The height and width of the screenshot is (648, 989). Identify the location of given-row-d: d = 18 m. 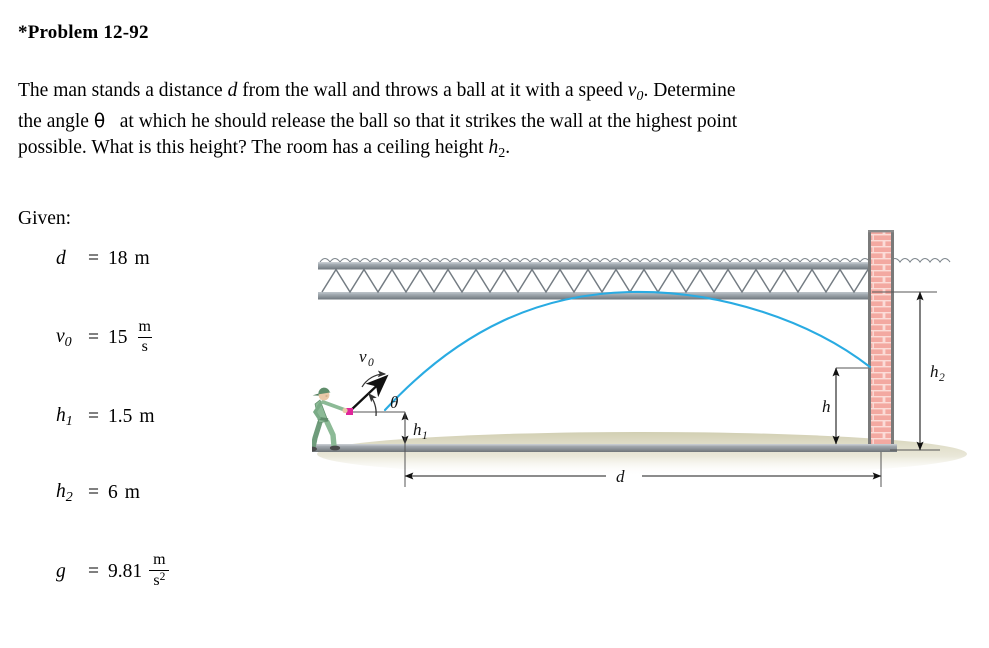
(103, 259).